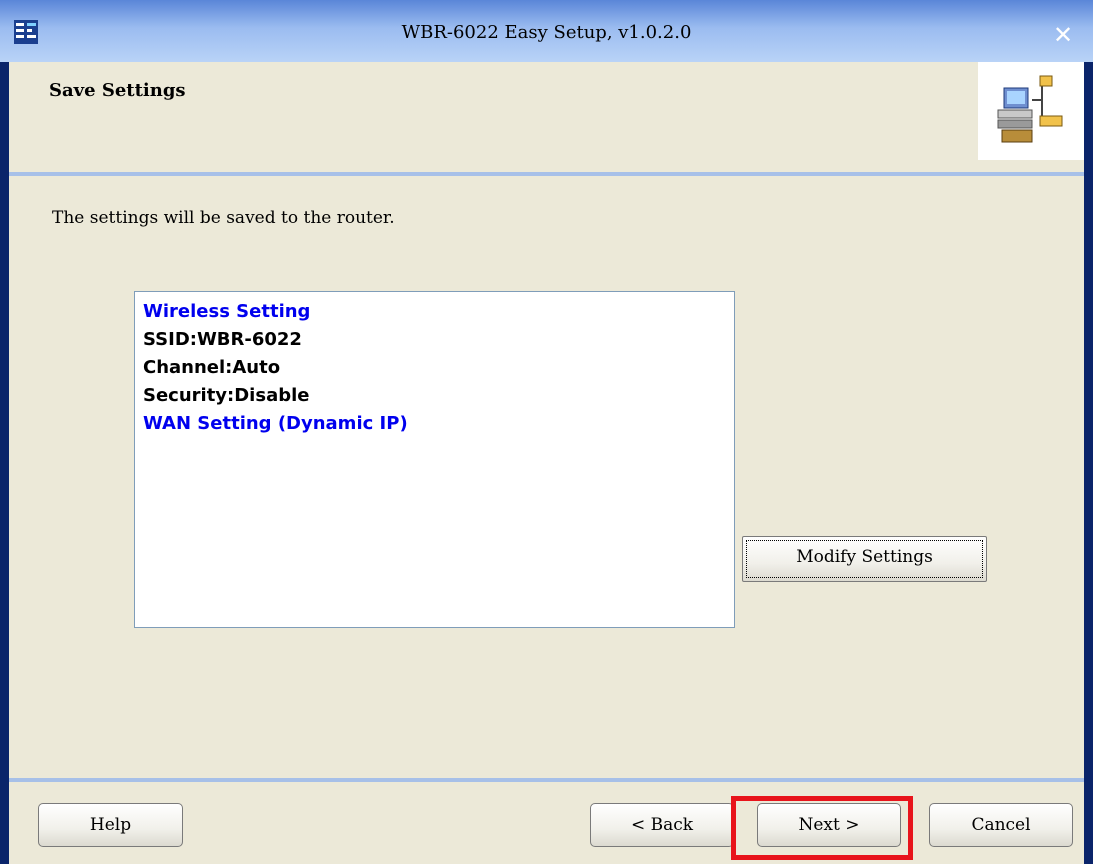  I want to click on page-title: Save Settings, so click(117, 90).